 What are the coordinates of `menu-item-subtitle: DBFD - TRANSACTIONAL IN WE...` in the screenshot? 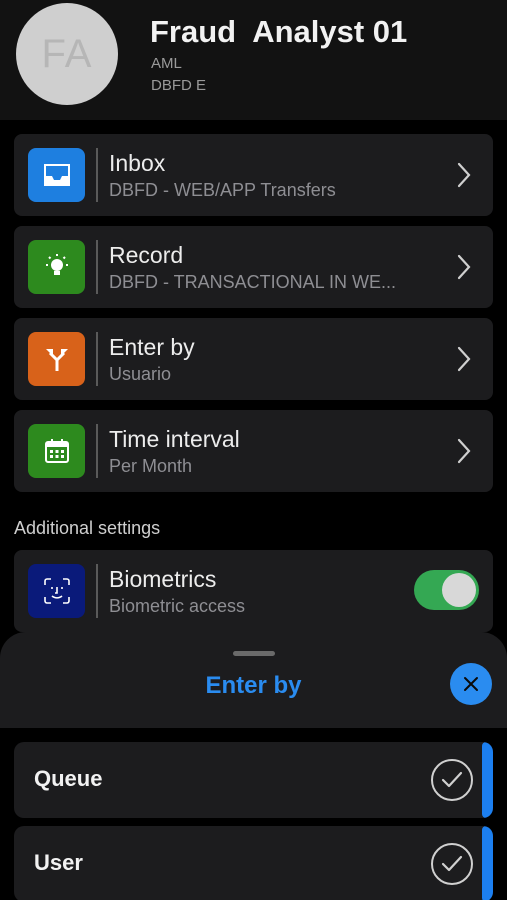 It's located at (253, 282).